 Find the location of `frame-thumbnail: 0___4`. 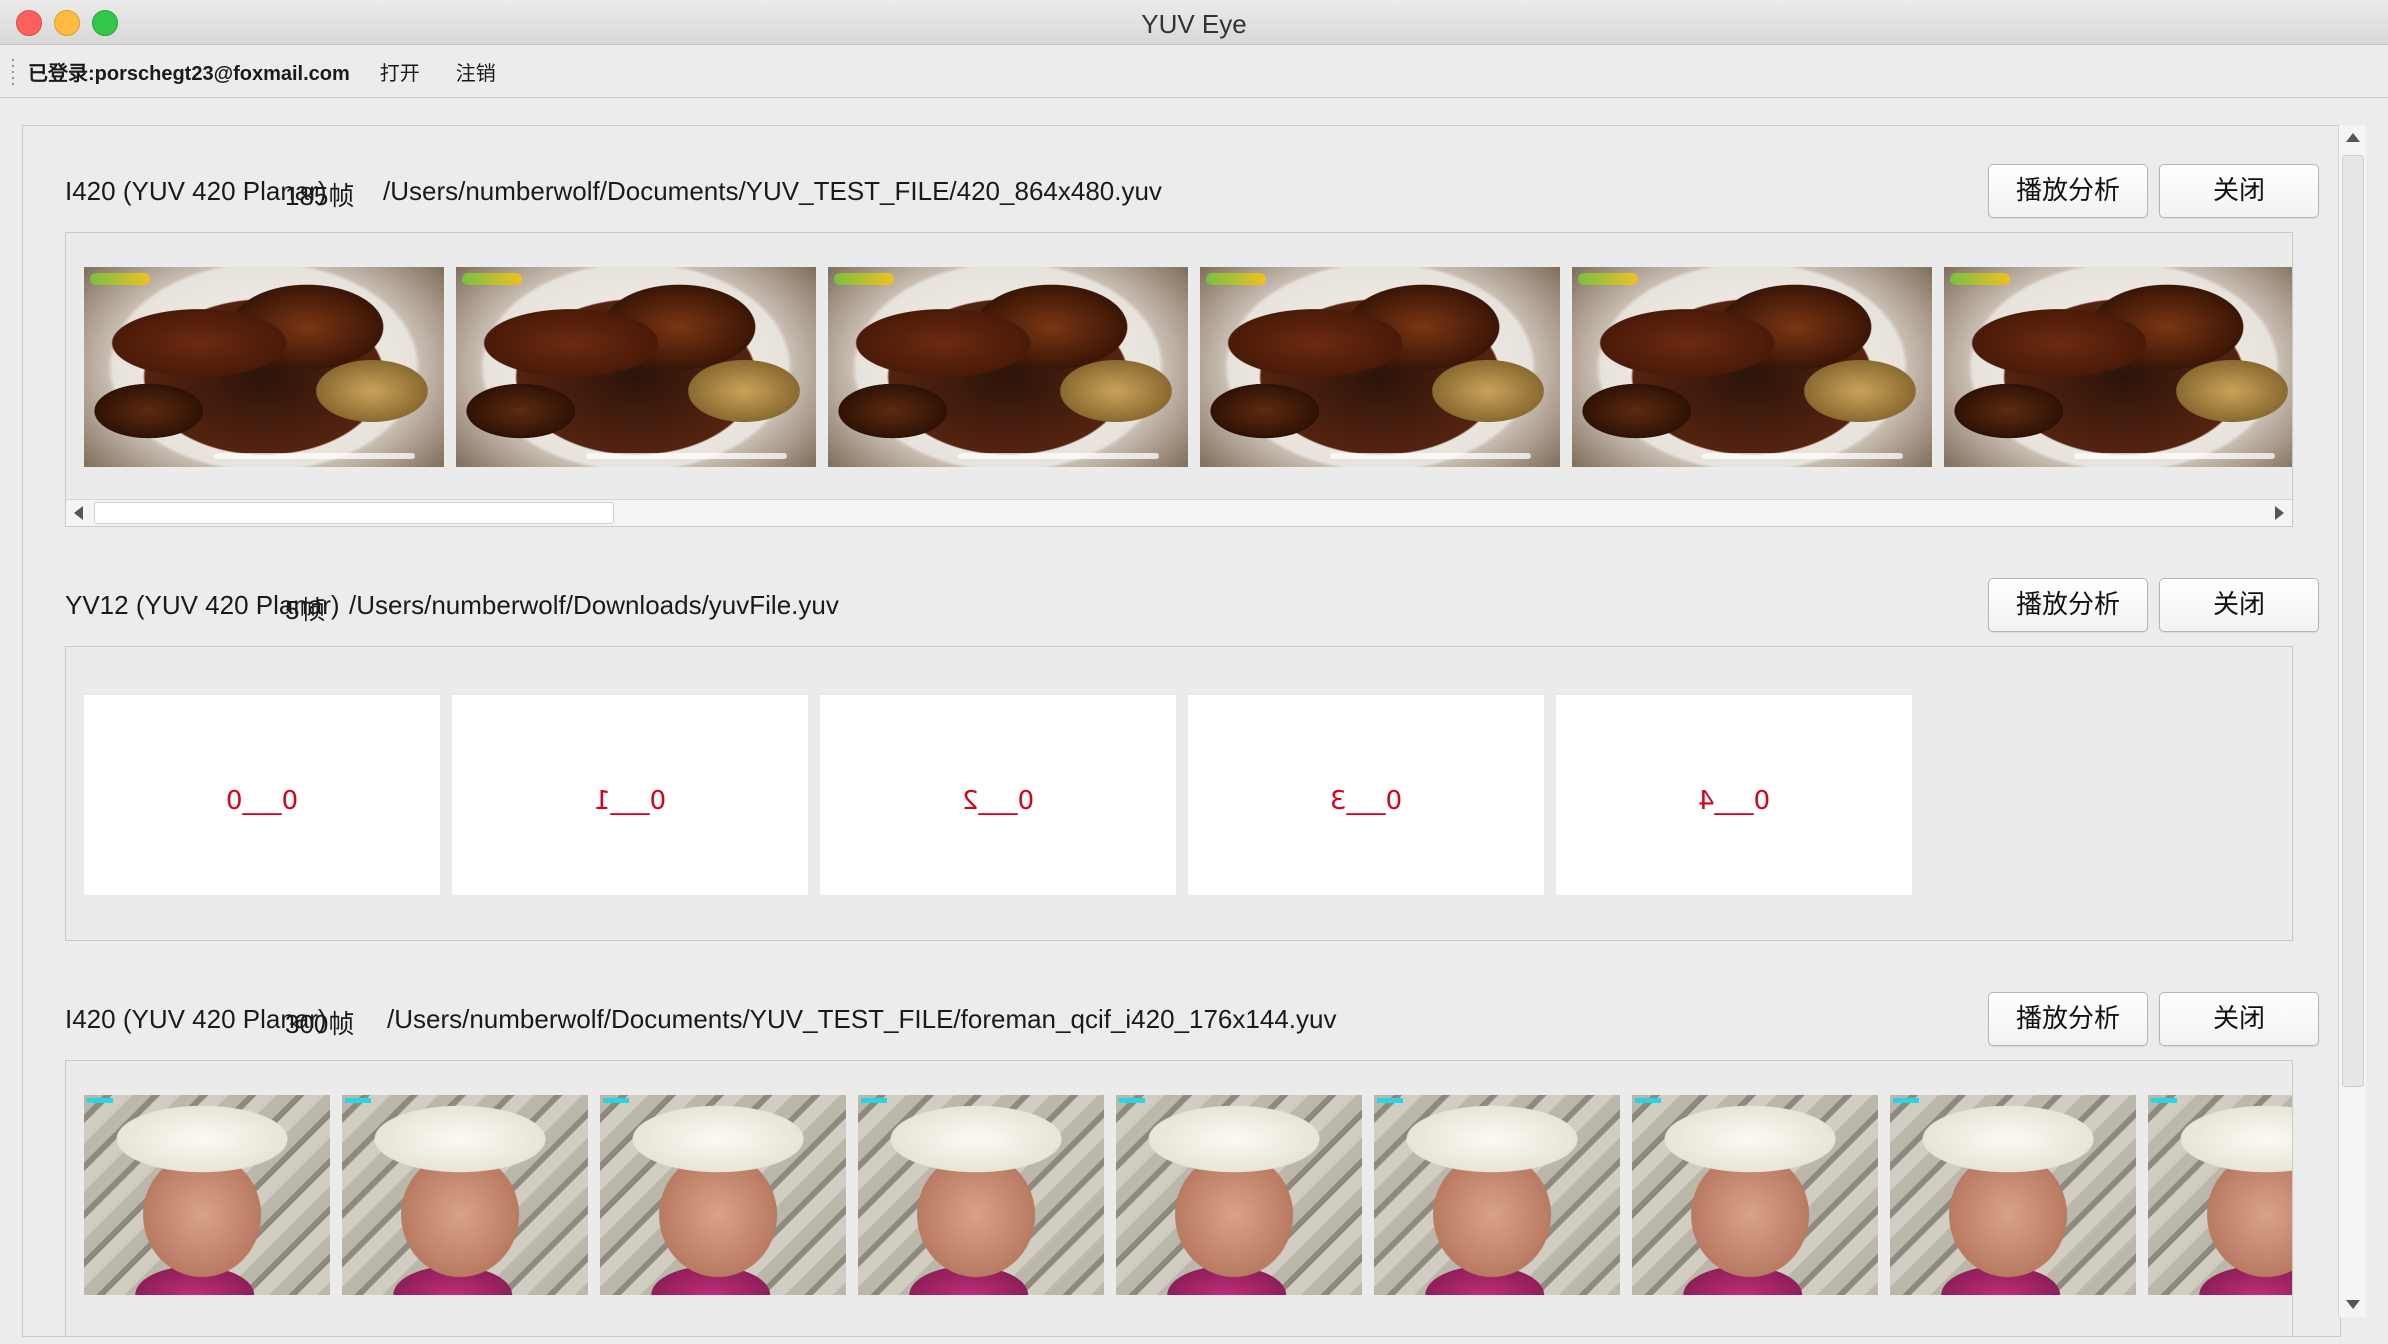

frame-thumbnail: 0___4 is located at coordinates (1734, 795).